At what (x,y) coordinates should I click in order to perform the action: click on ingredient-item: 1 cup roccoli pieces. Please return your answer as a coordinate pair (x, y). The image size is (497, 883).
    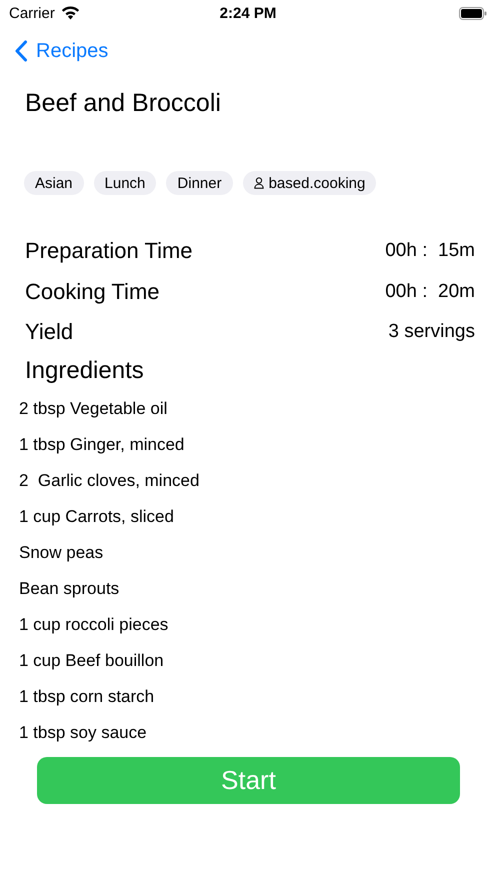
    Looking at the image, I should click on (94, 625).